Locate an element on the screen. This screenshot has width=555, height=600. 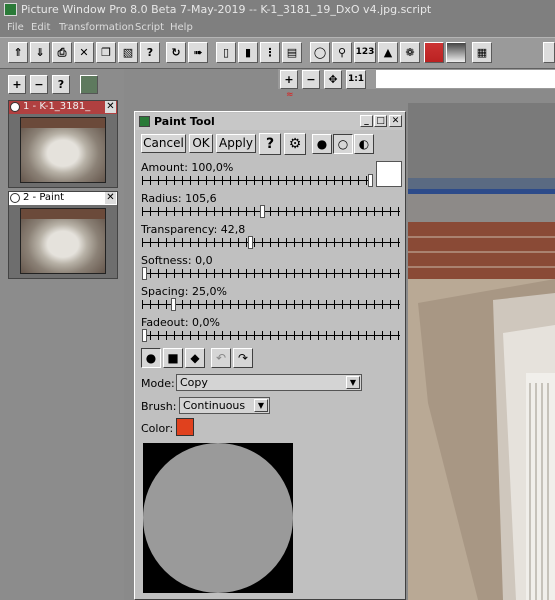
minimize-icon: _ is located at coordinates (366, 121).